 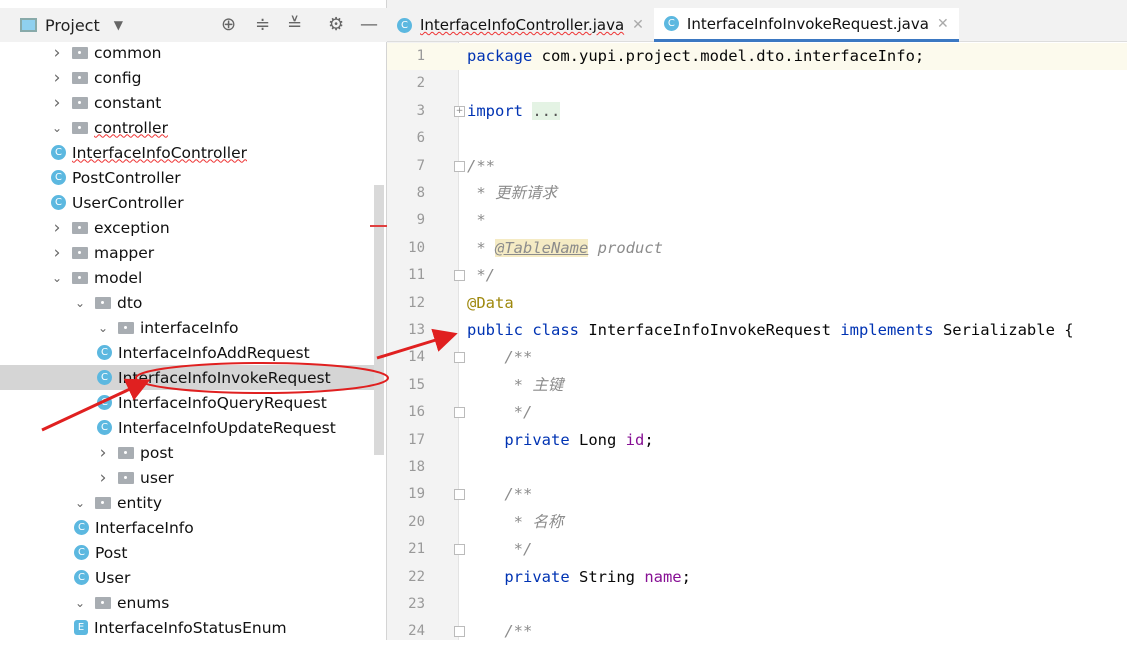 I want to click on tree-item-label: dto, so click(x=130, y=302).